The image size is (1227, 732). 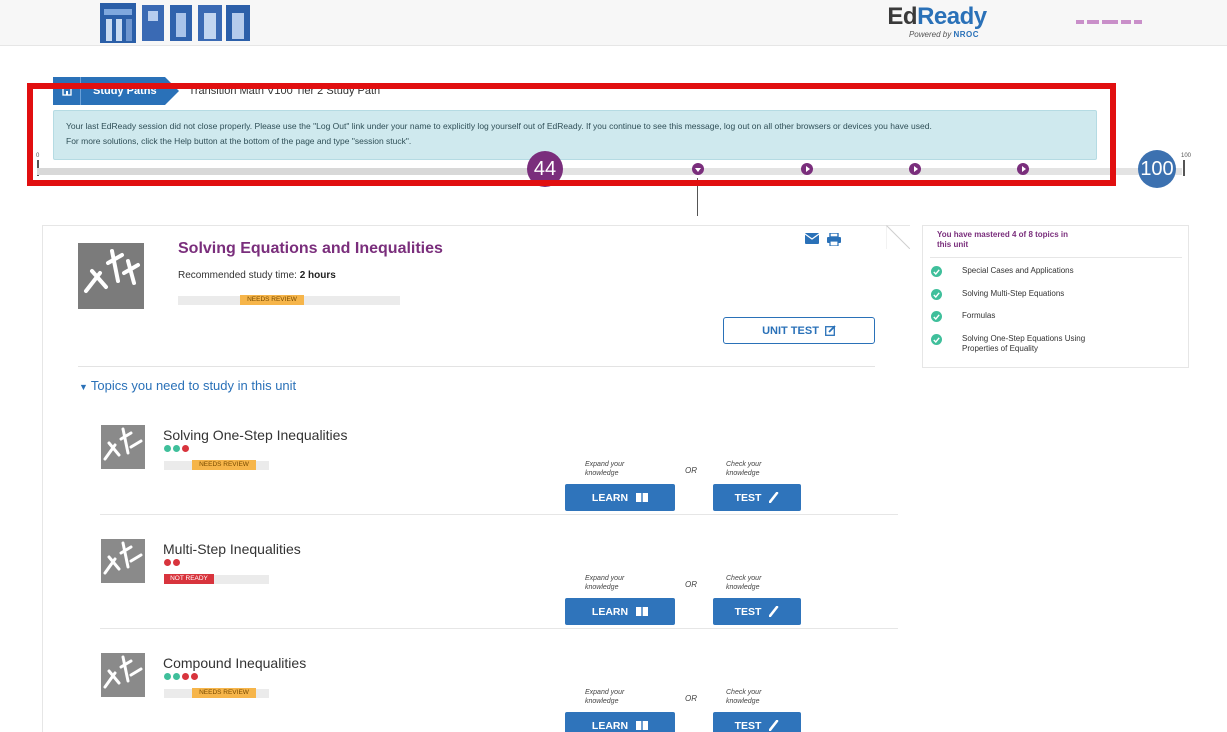 I want to click on edit-icon, so click(x=830, y=330).